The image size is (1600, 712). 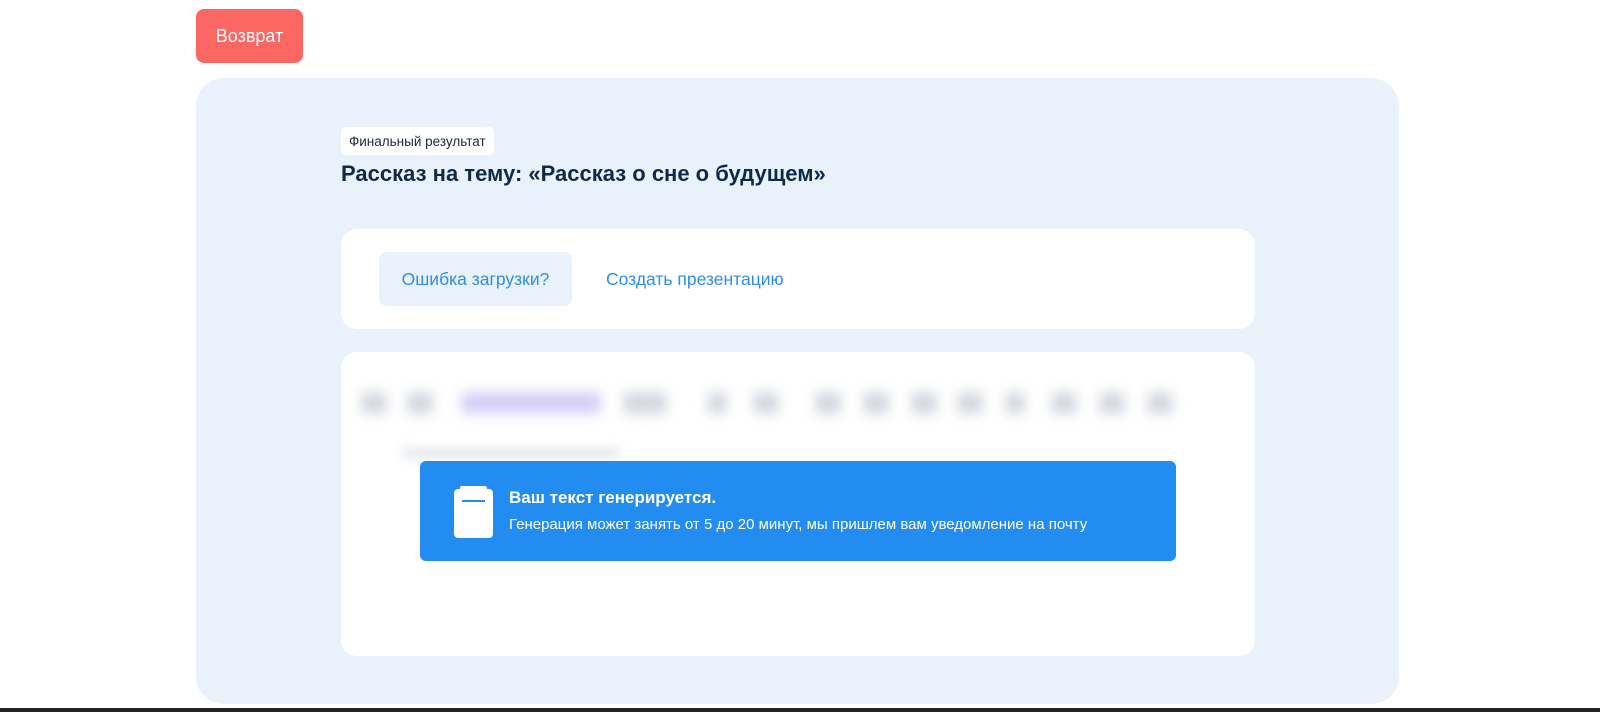 I want to click on bottom-divider, so click(x=800, y=710).